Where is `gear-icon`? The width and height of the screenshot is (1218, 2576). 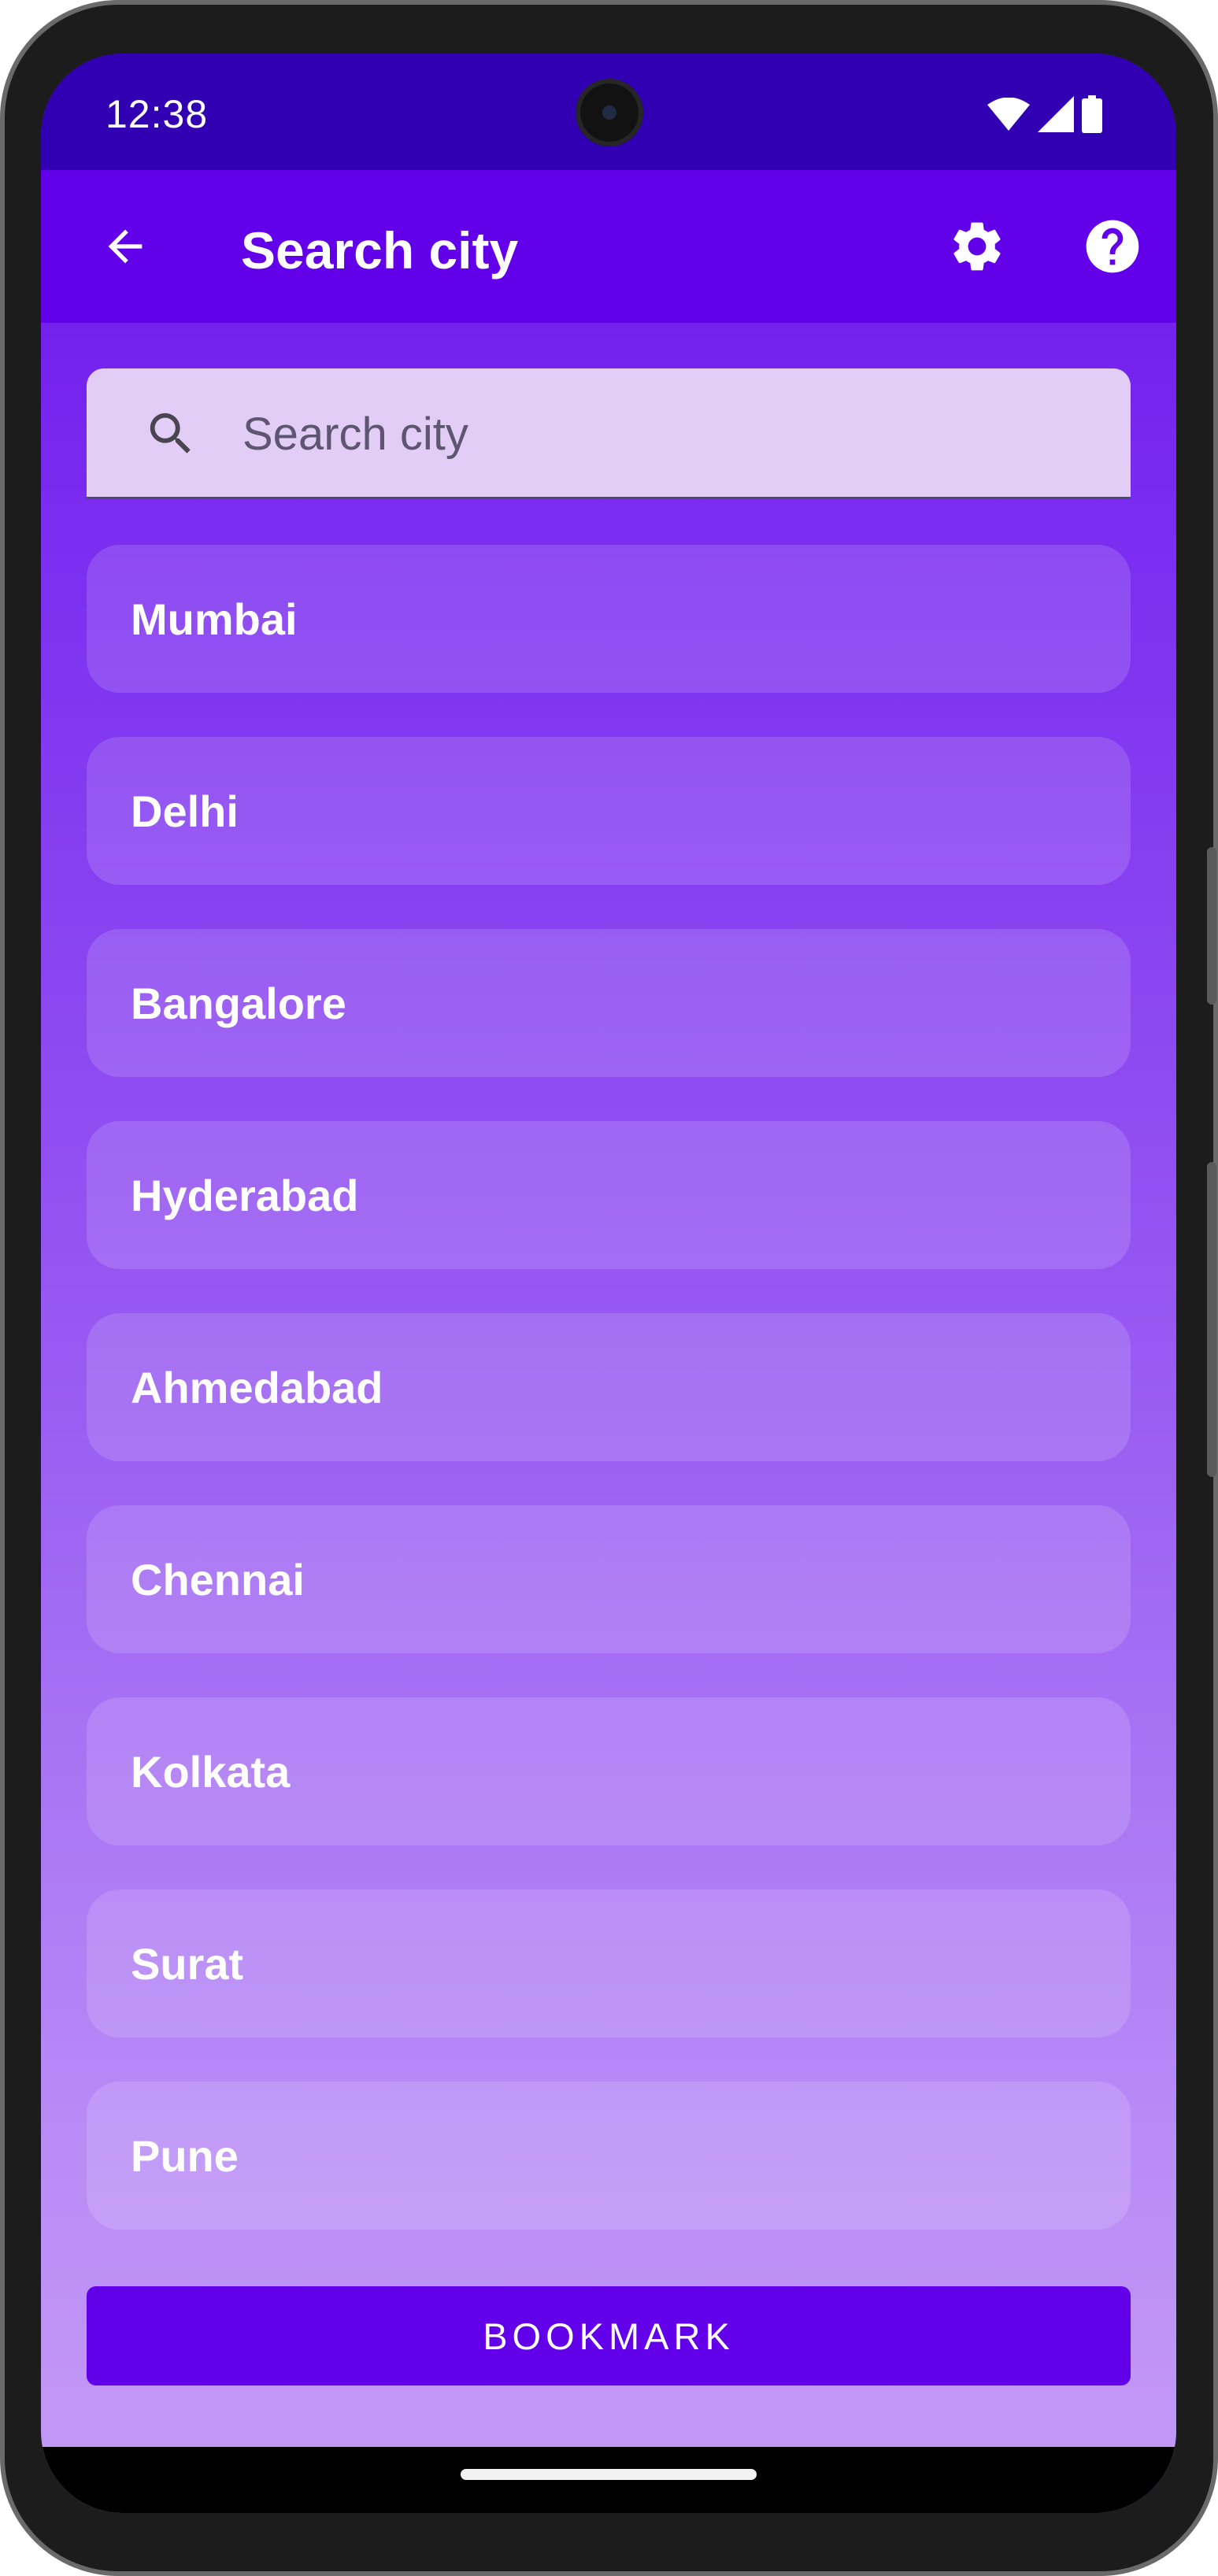
gear-icon is located at coordinates (977, 246).